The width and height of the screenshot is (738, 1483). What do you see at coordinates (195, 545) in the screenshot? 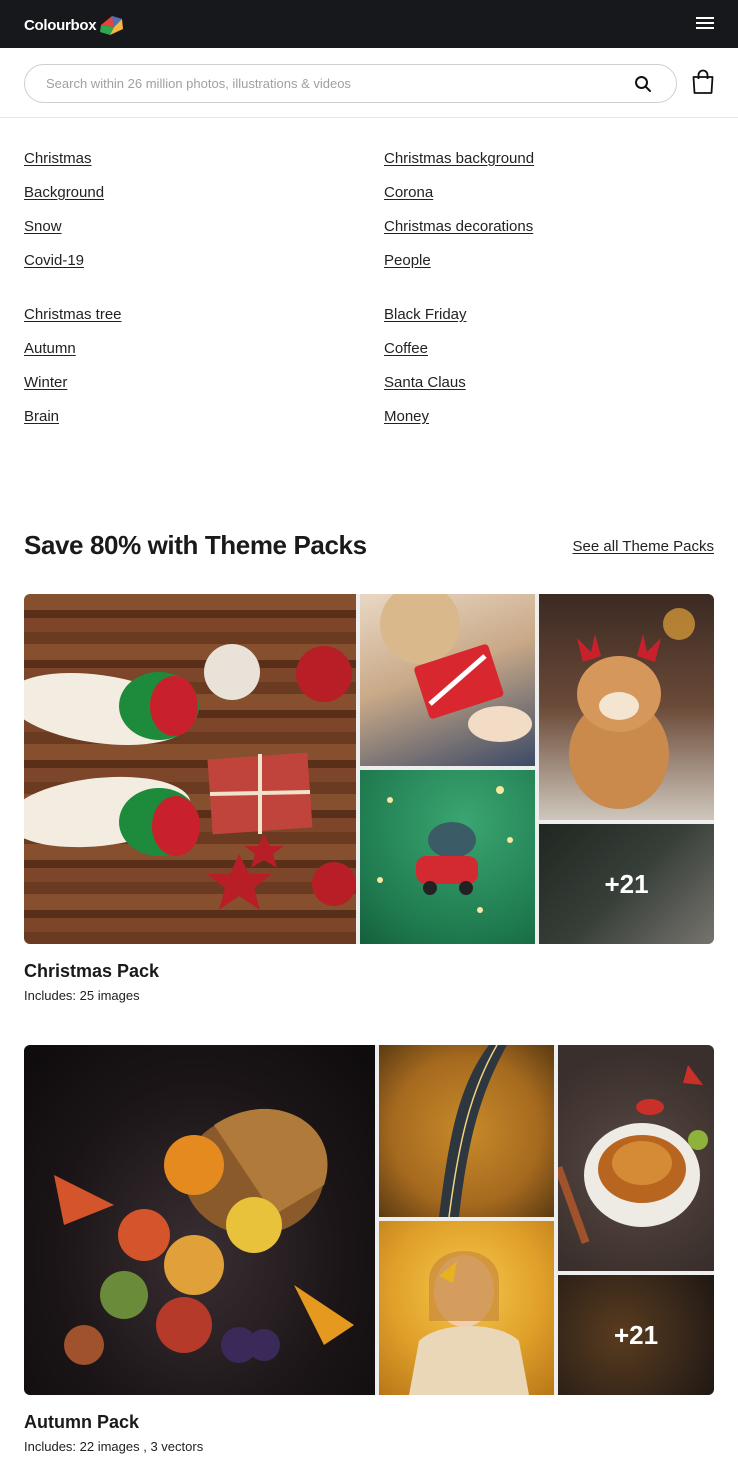
I see `theme-packs-title: Save 80% with Theme Packs` at bounding box center [195, 545].